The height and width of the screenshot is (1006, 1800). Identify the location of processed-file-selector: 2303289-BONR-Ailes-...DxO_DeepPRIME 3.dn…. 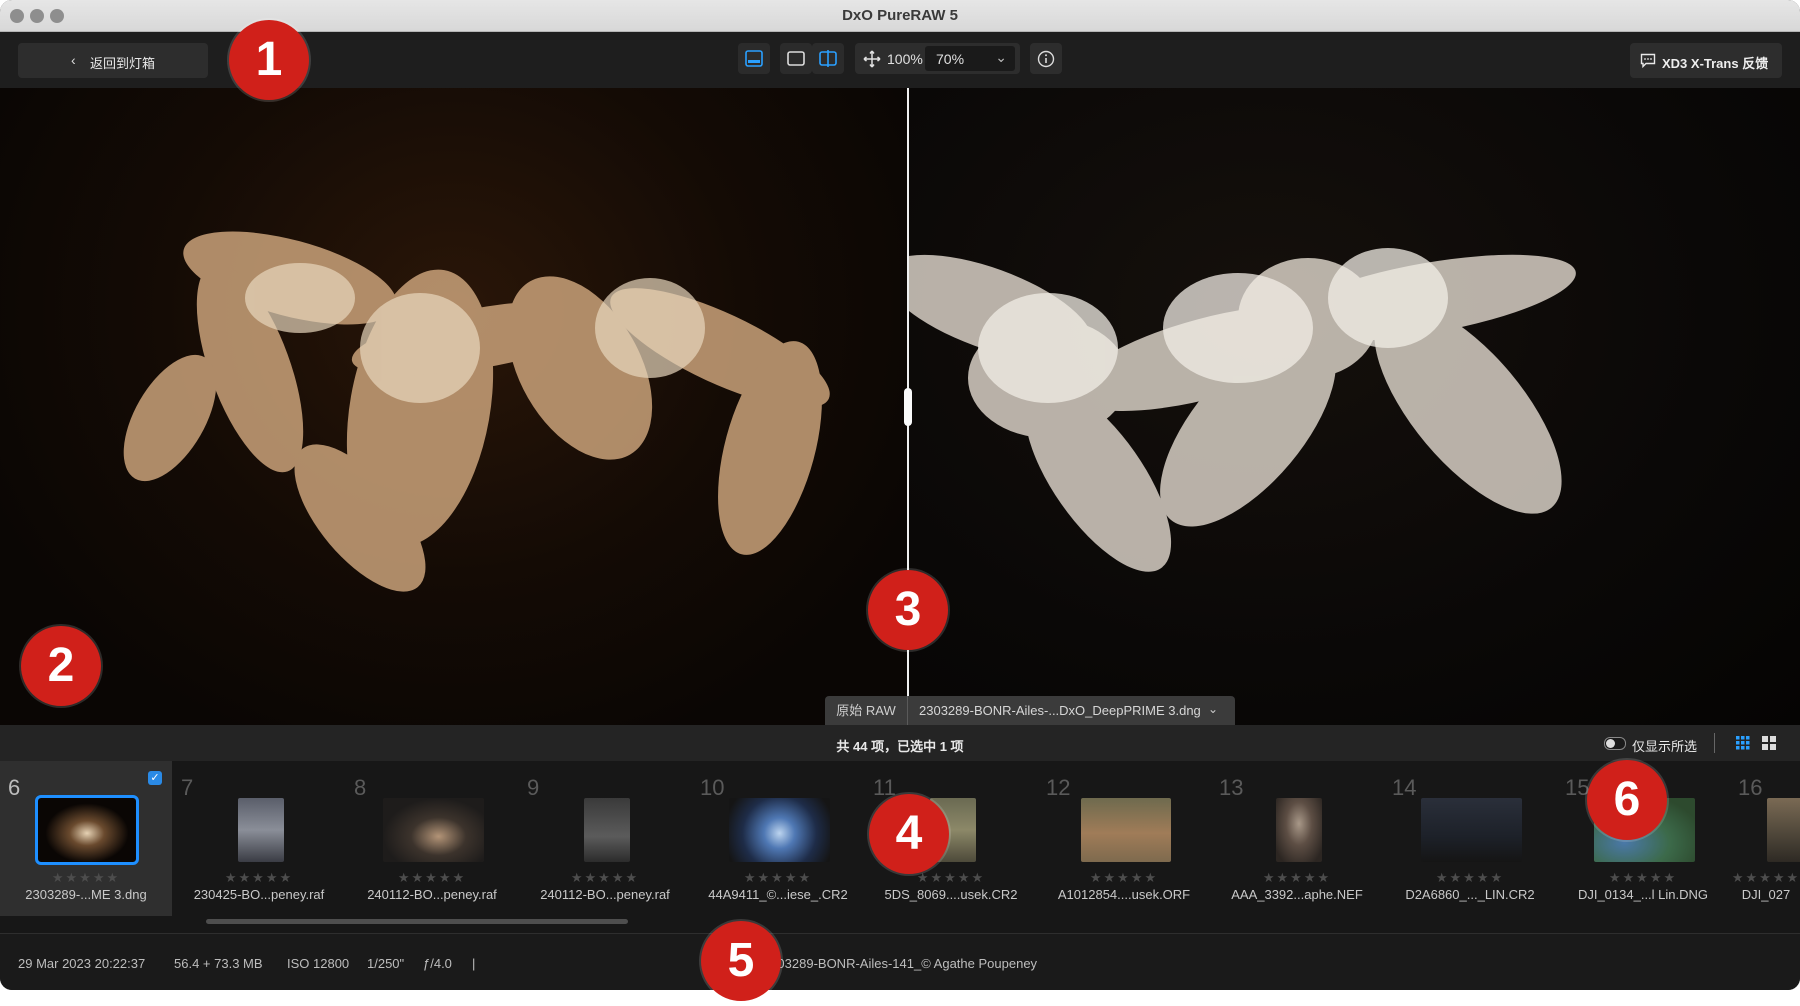
(1073, 710).